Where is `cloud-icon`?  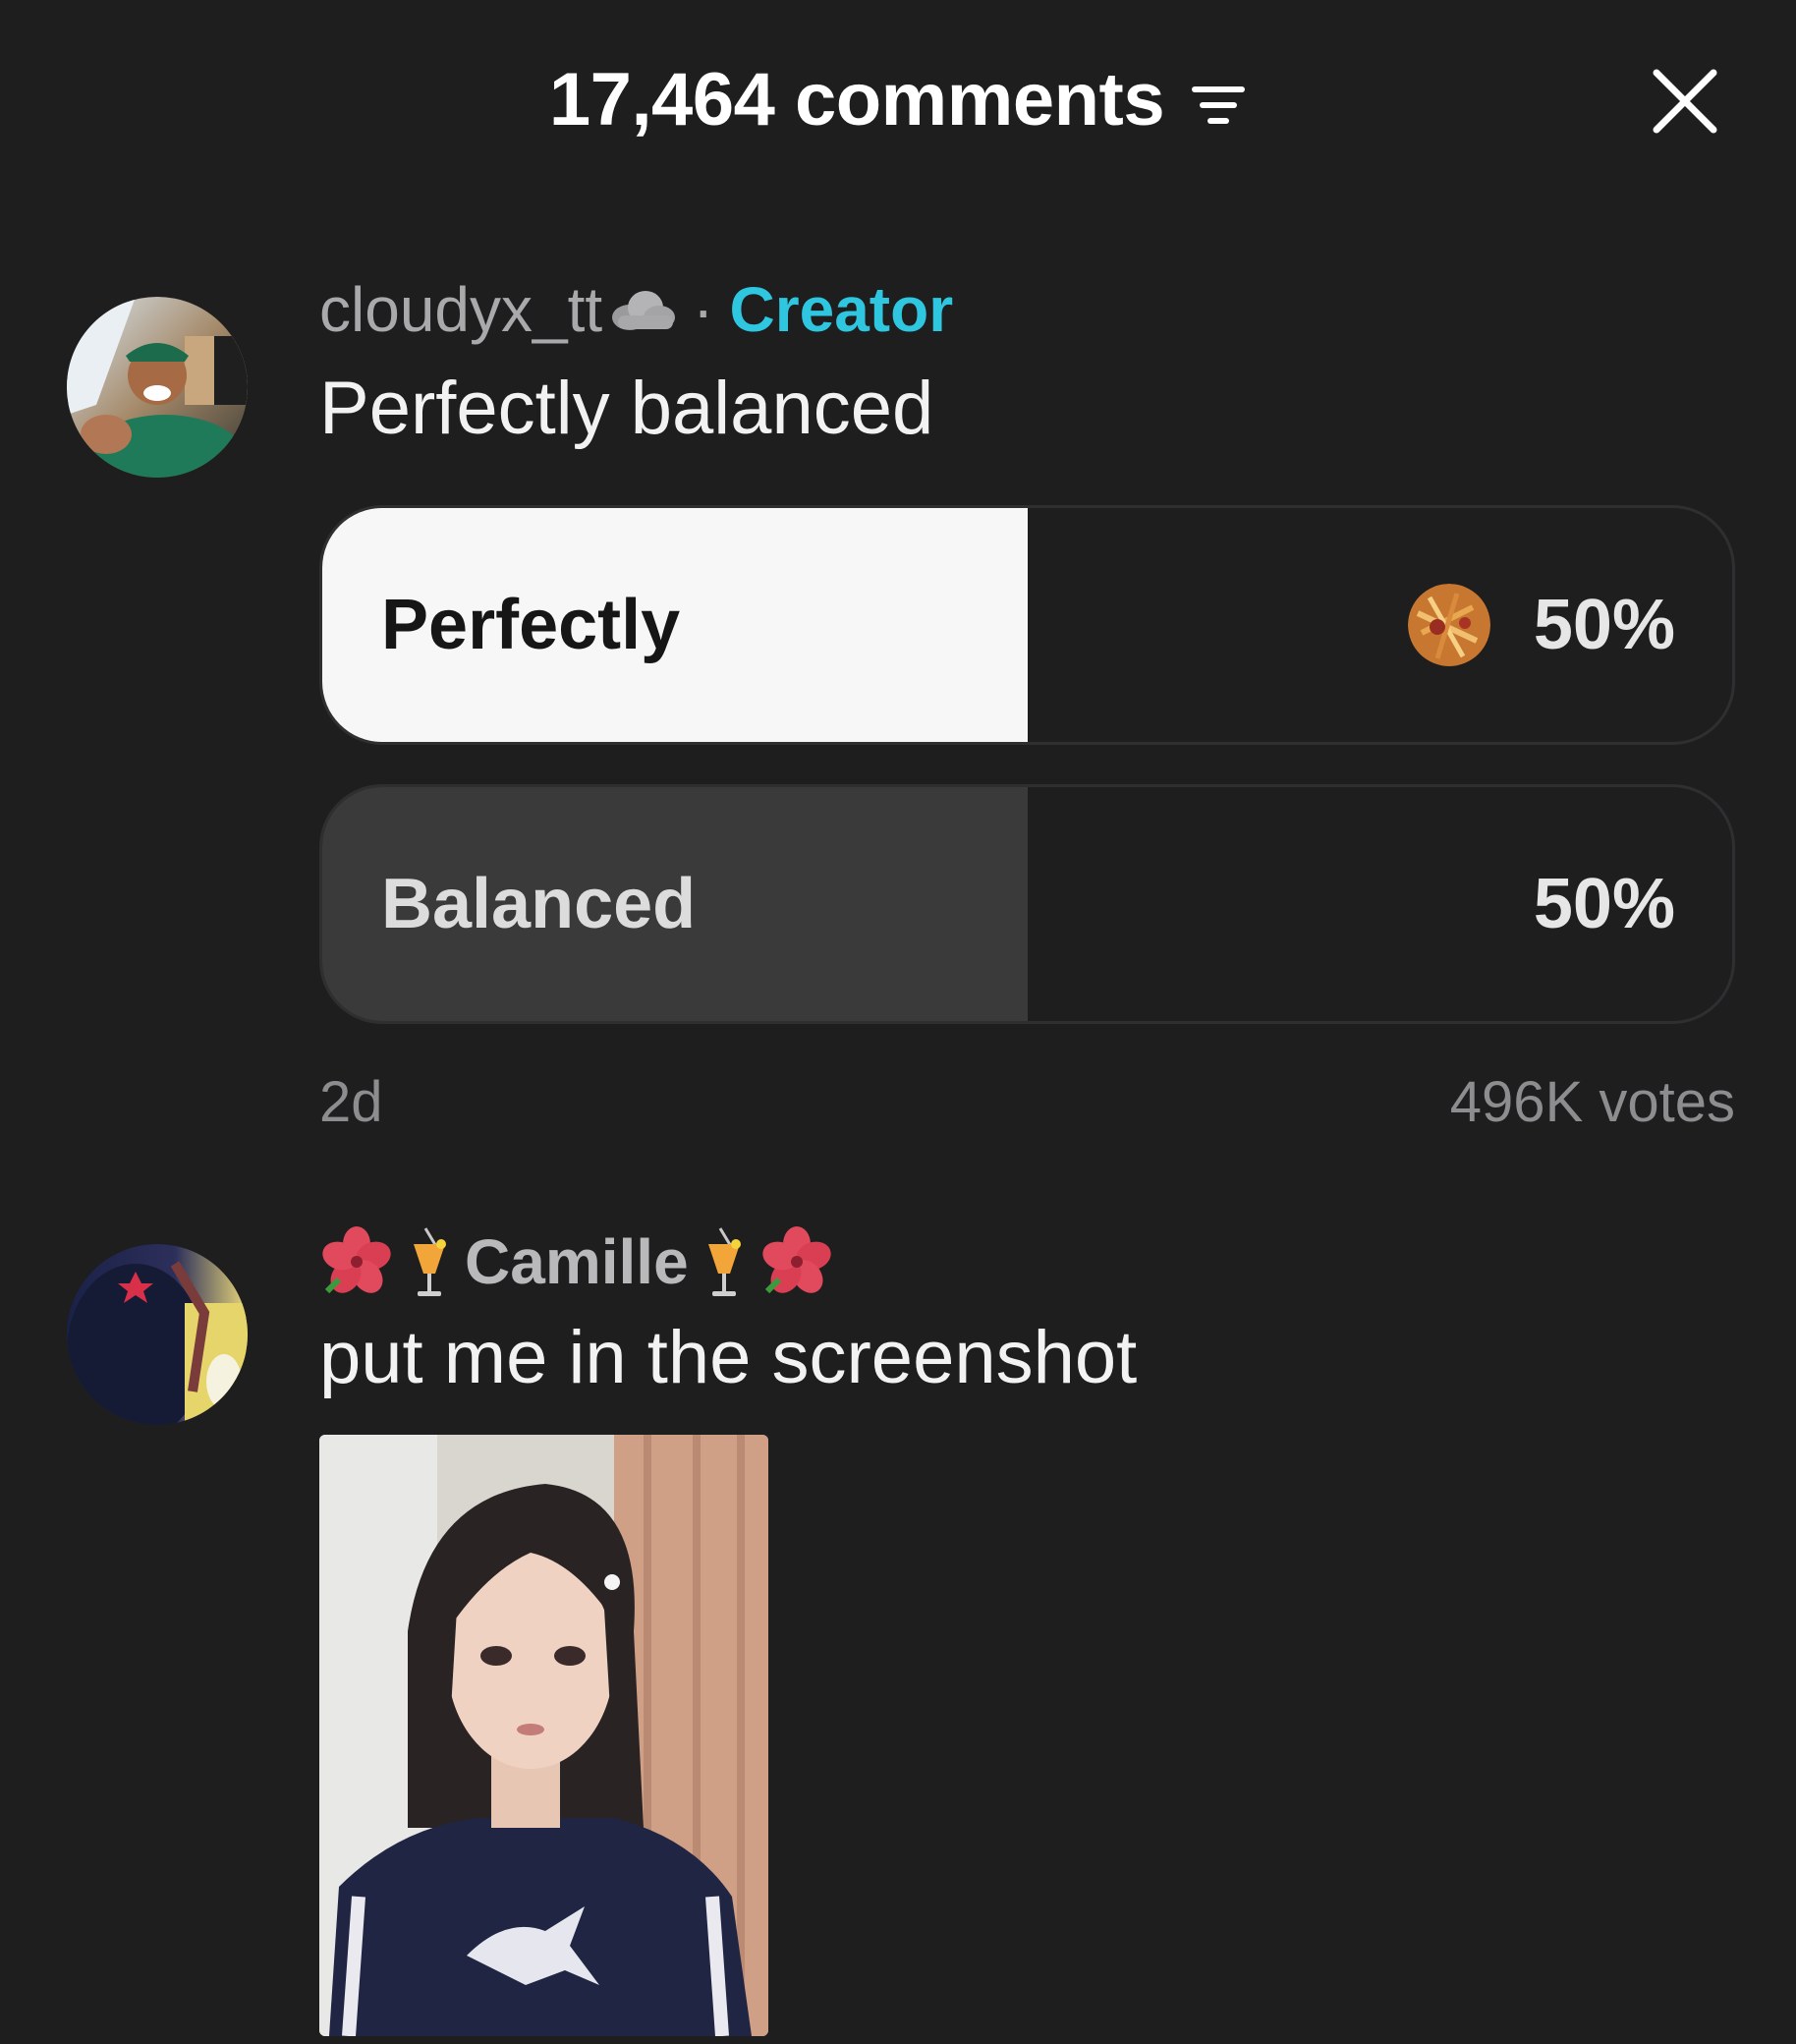
cloud-icon is located at coordinates (644, 310).